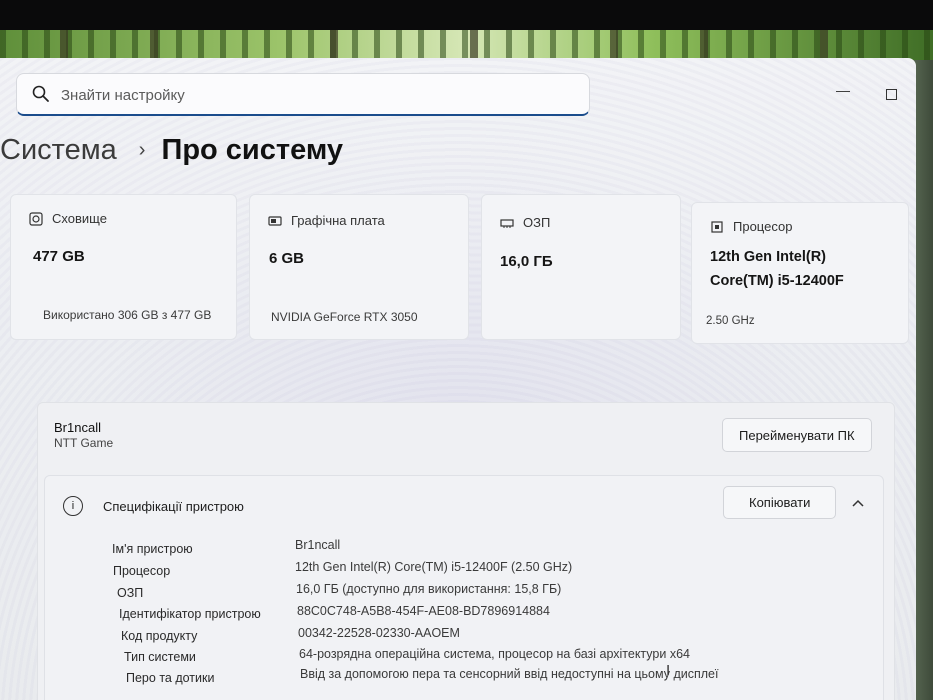 The width and height of the screenshot is (933, 700). What do you see at coordinates (142, 571) in the screenshot?
I see `spec-label: Процесор` at bounding box center [142, 571].